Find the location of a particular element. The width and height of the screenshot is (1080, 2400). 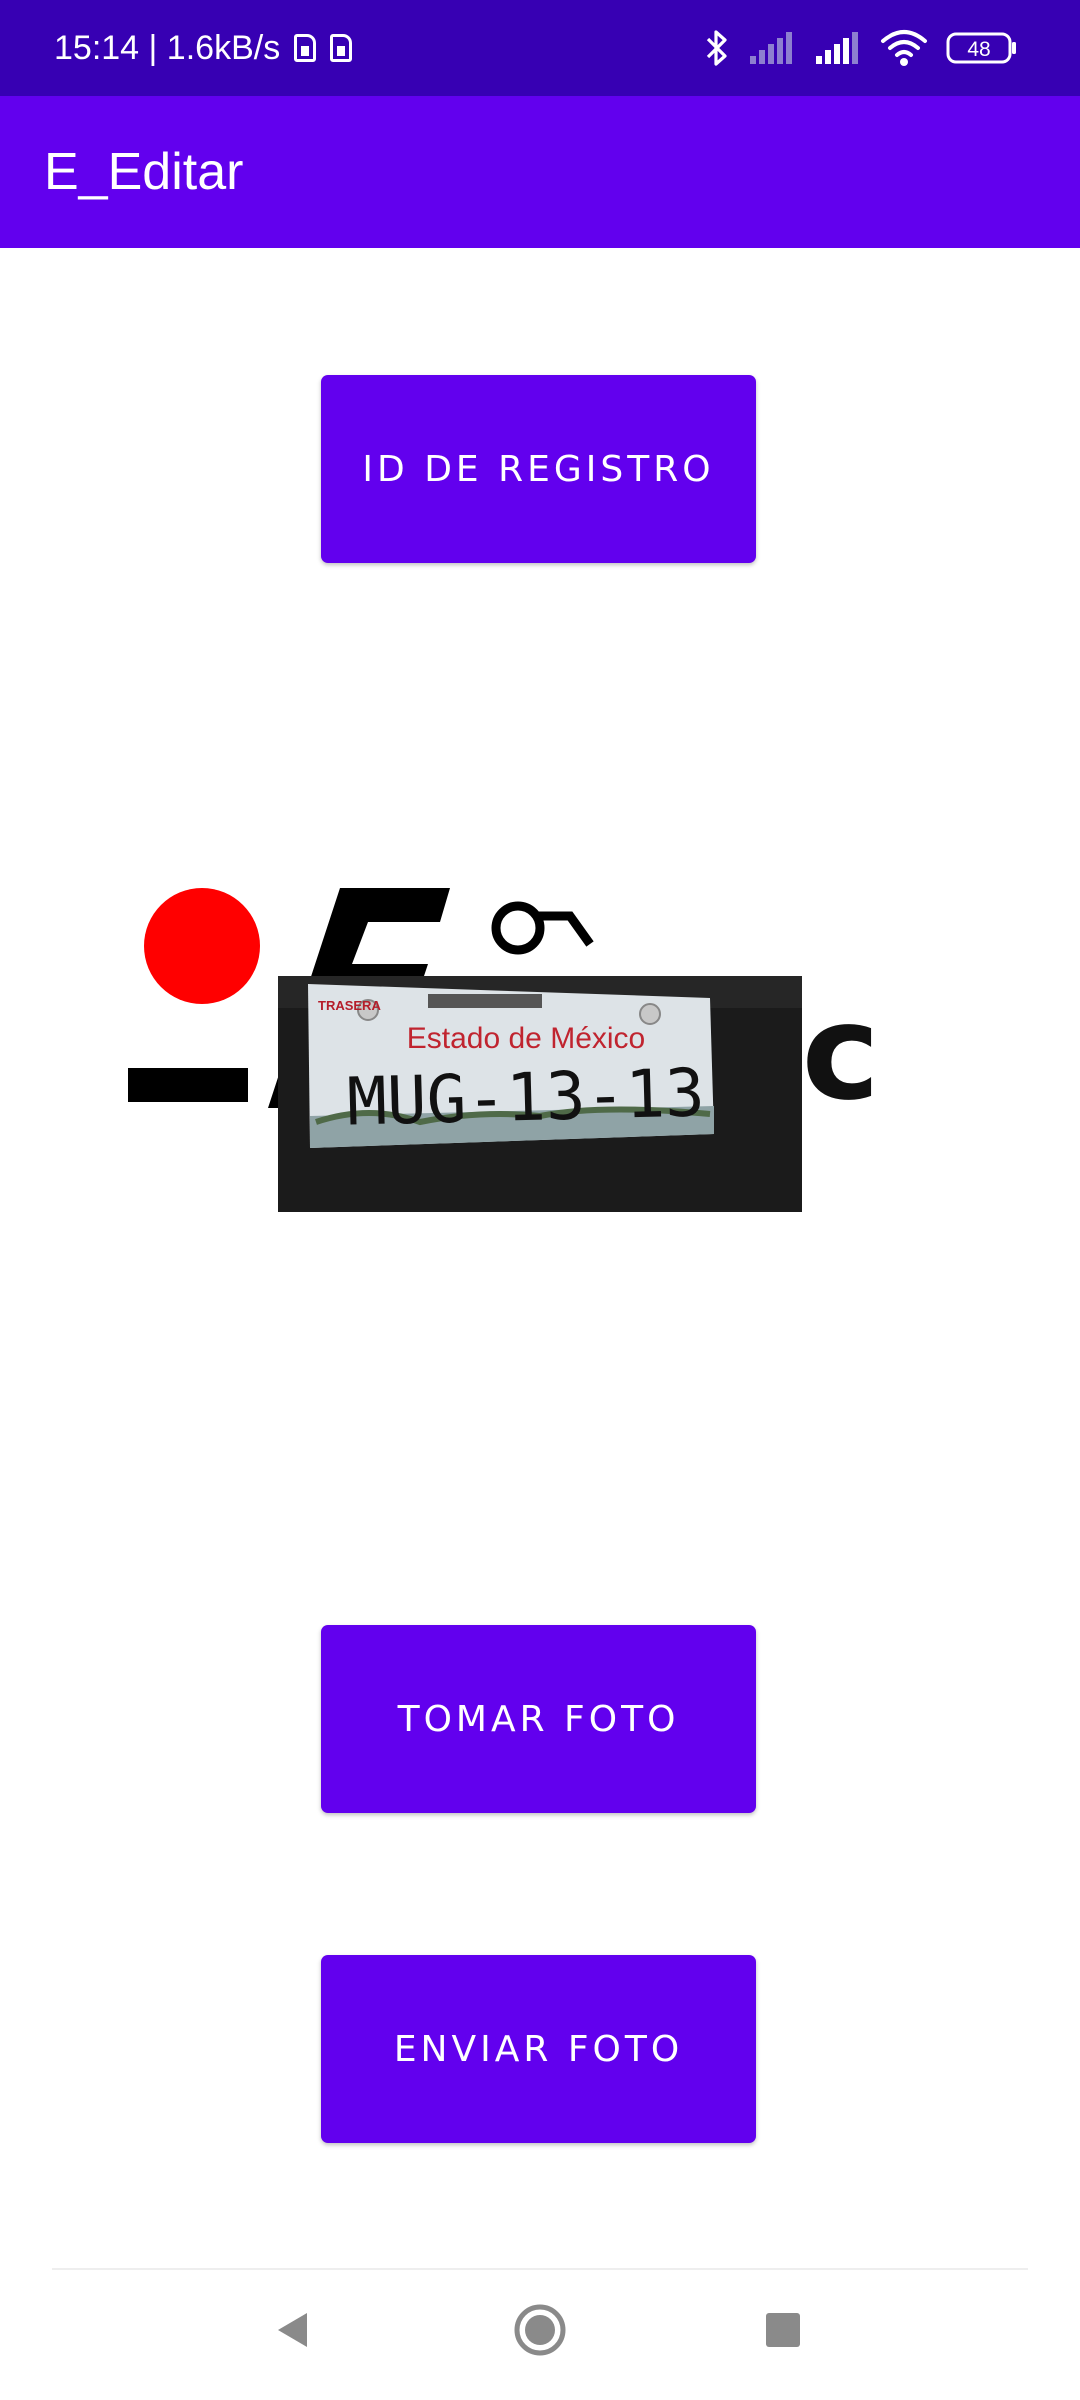

battery-icon: 48 is located at coordinates (981, 48).